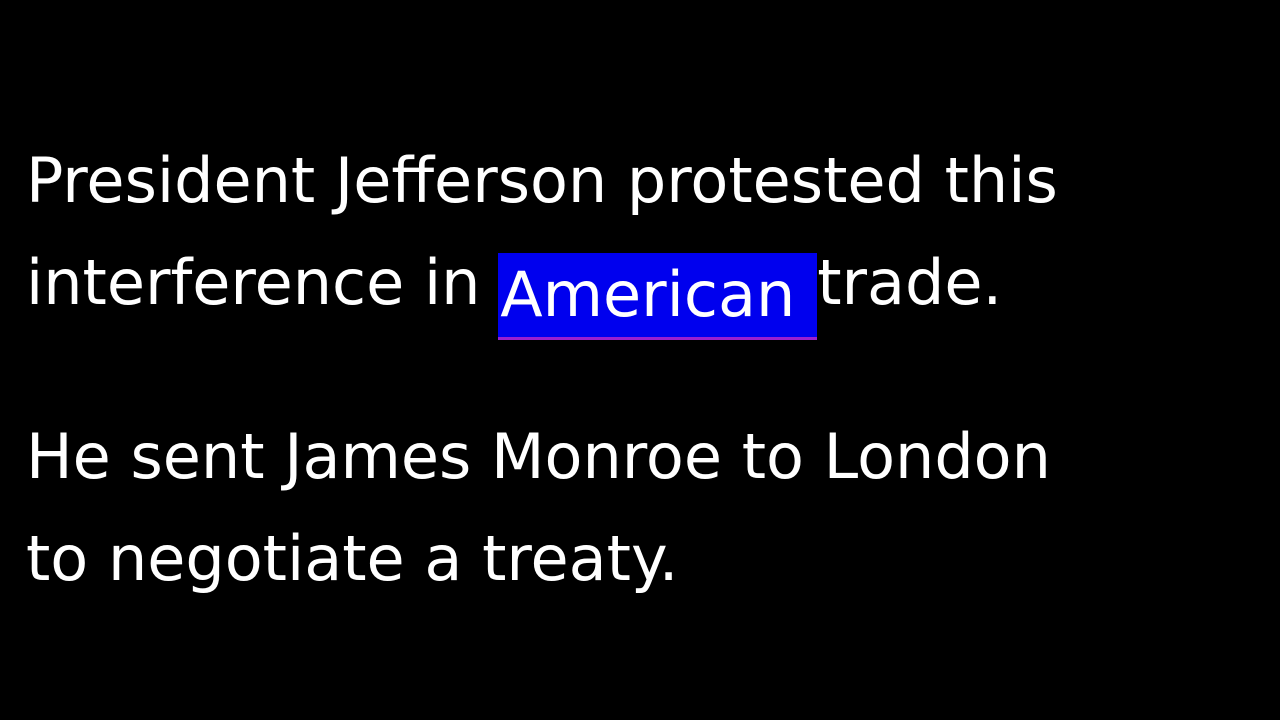 The image size is (1280, 720). What do you see at coordinates (542, 180) in the screenshot?
I see `paragraph-1-line-1: President Jefferson protested this` at bounding box center [542, 180].